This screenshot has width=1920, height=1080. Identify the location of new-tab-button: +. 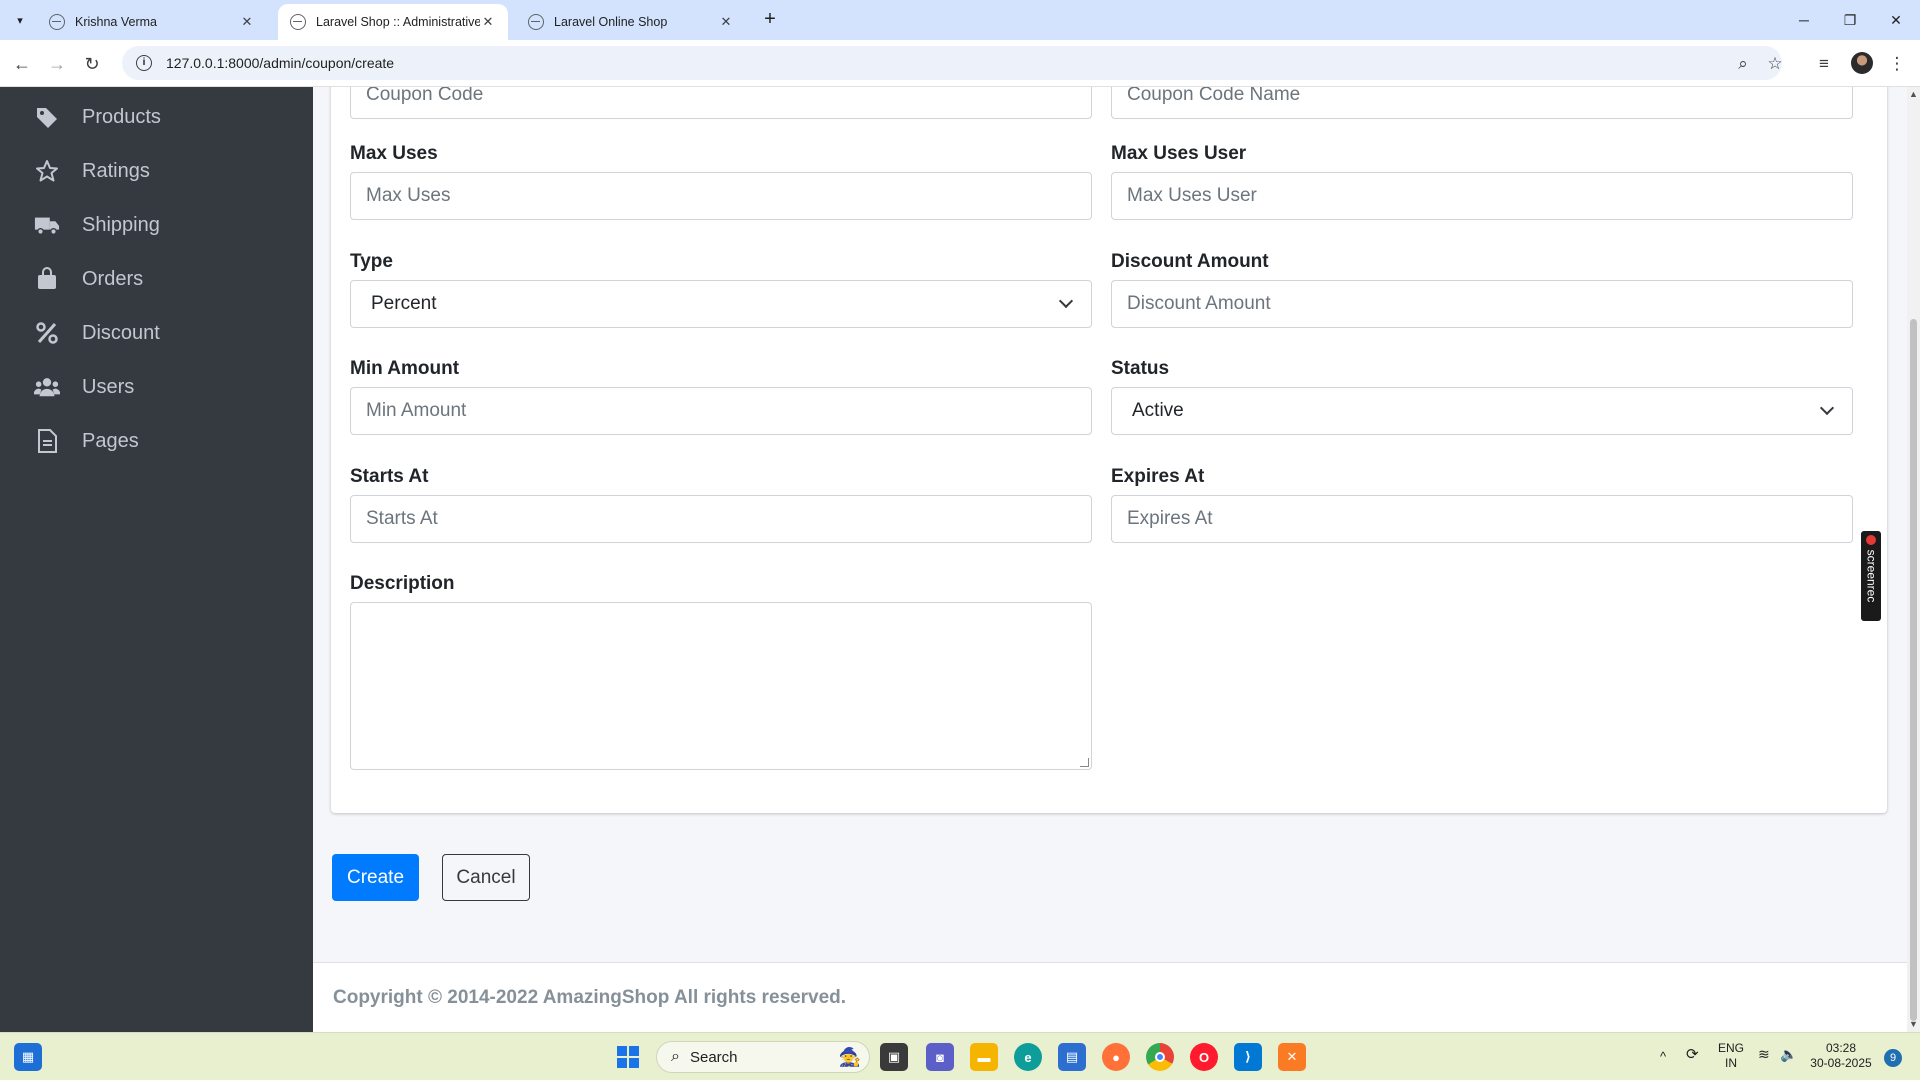
(770, 20).